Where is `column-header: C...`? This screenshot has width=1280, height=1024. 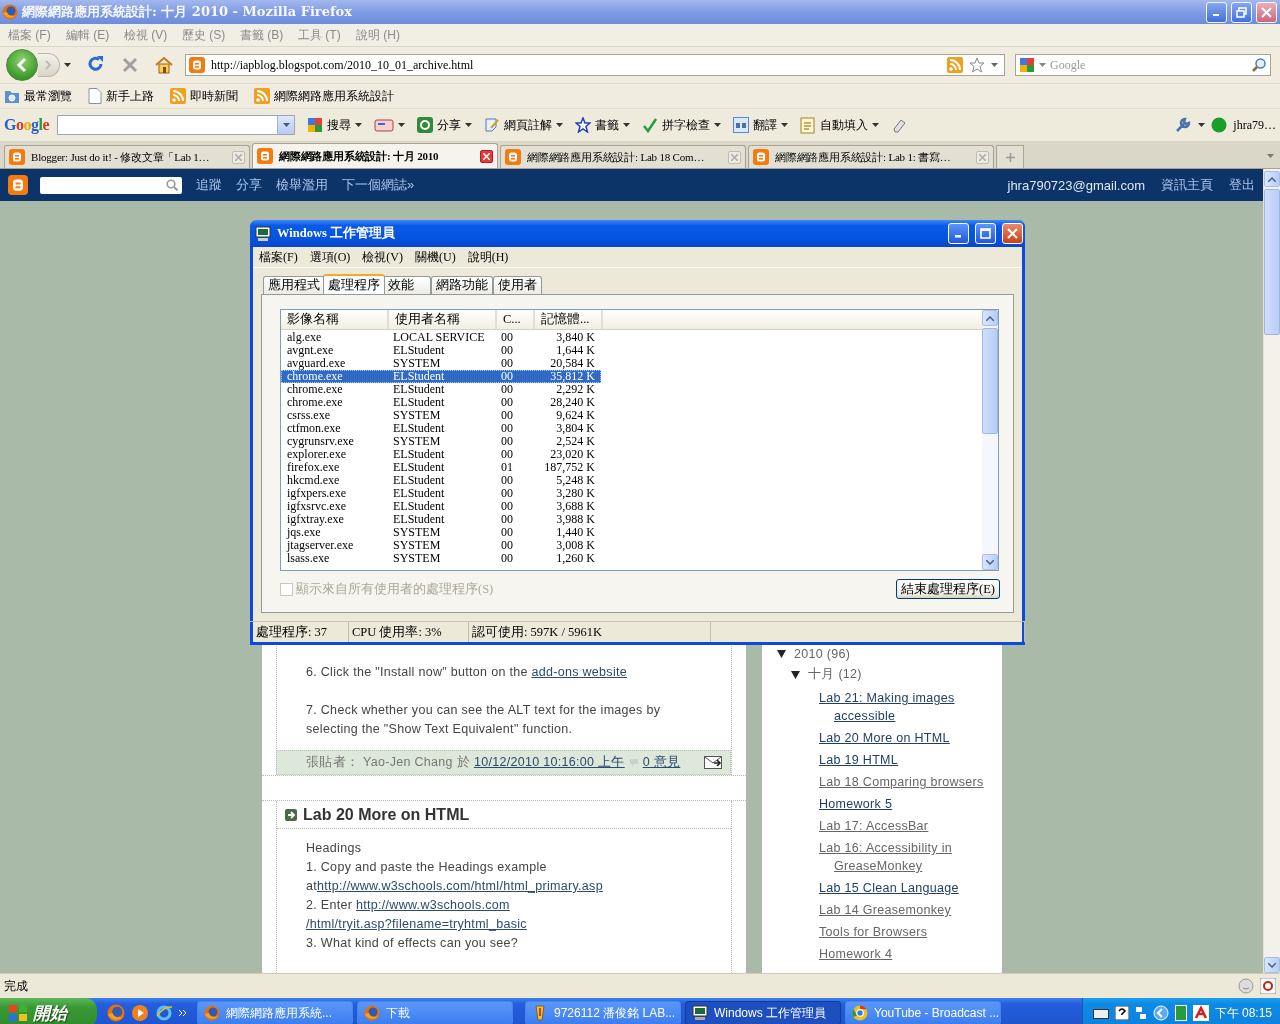 column-header: C... is located at coordinates (516, 319).